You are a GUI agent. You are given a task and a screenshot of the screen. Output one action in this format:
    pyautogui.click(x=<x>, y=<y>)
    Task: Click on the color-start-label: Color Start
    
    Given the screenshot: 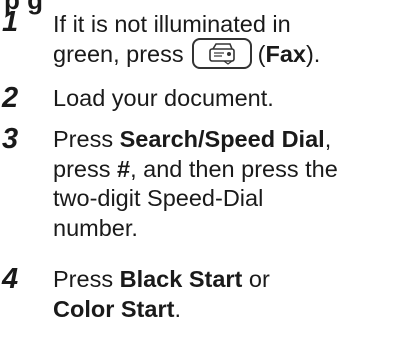 What is the action you would take?
    pyautogui.click(x=114, y=308)
    